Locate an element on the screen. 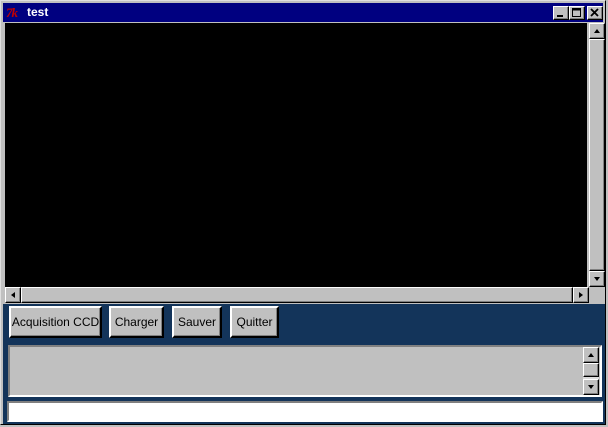 The image size is (608, 427). console-scroll-up-button is located at coordinates (591, 355).